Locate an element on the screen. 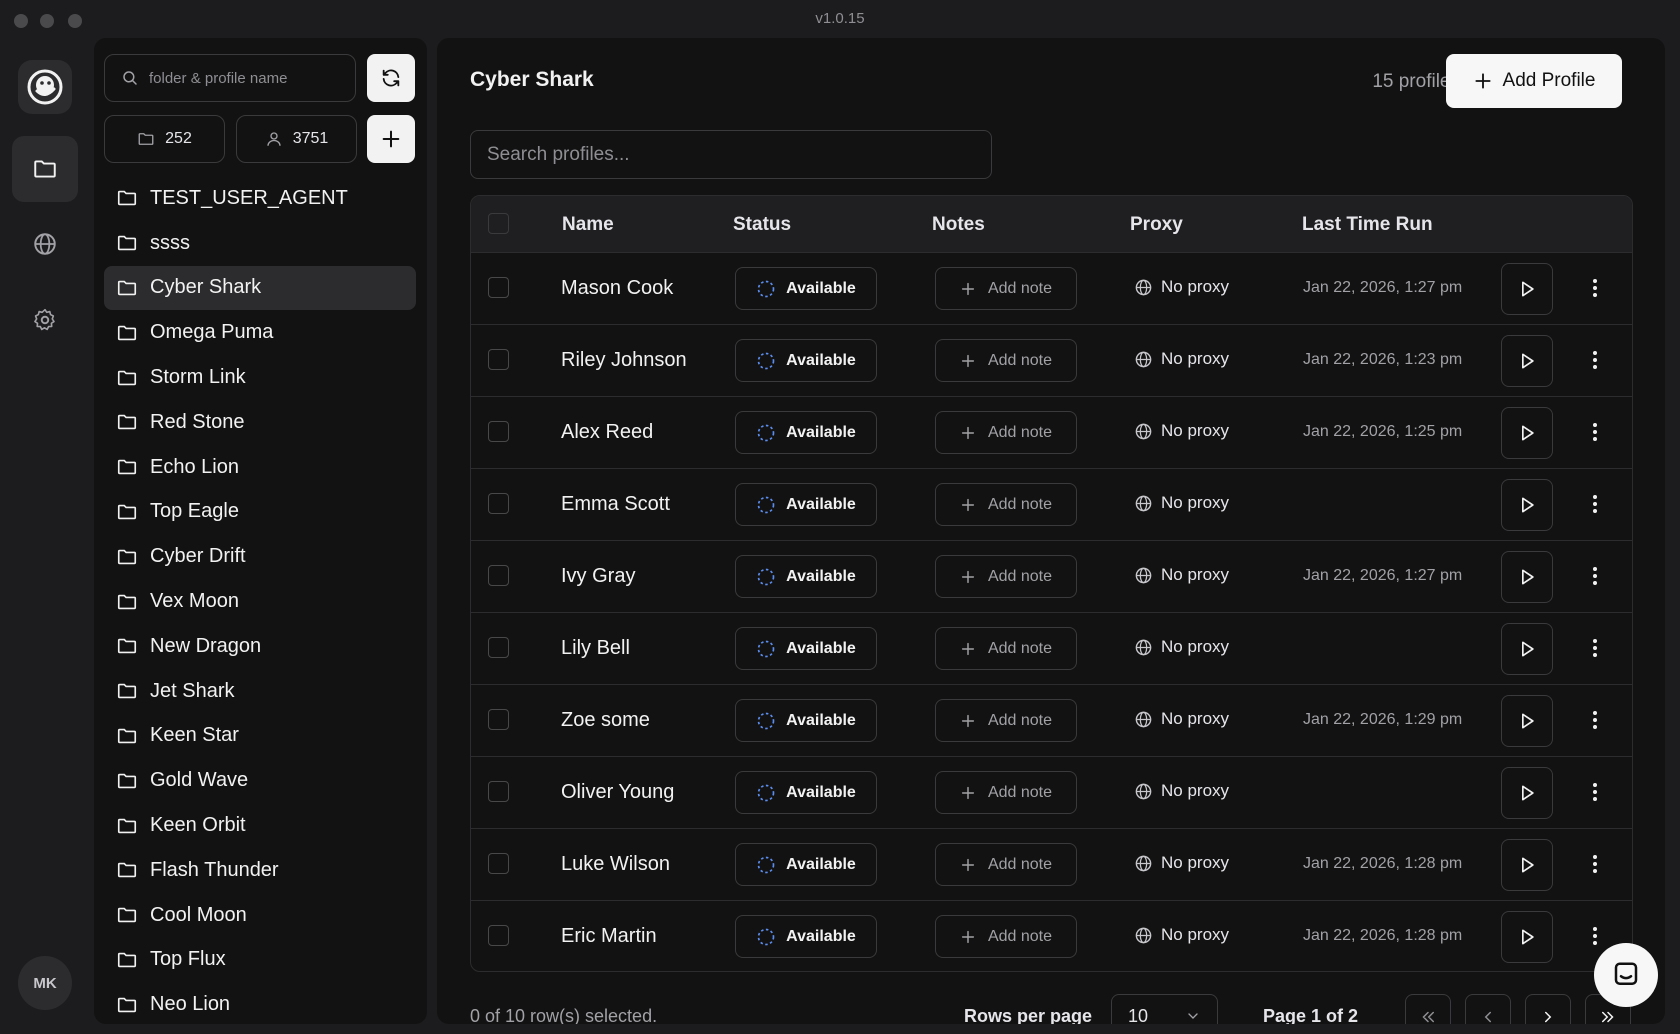  folder-item: Gold Wave is located at coordinates (260, 780).